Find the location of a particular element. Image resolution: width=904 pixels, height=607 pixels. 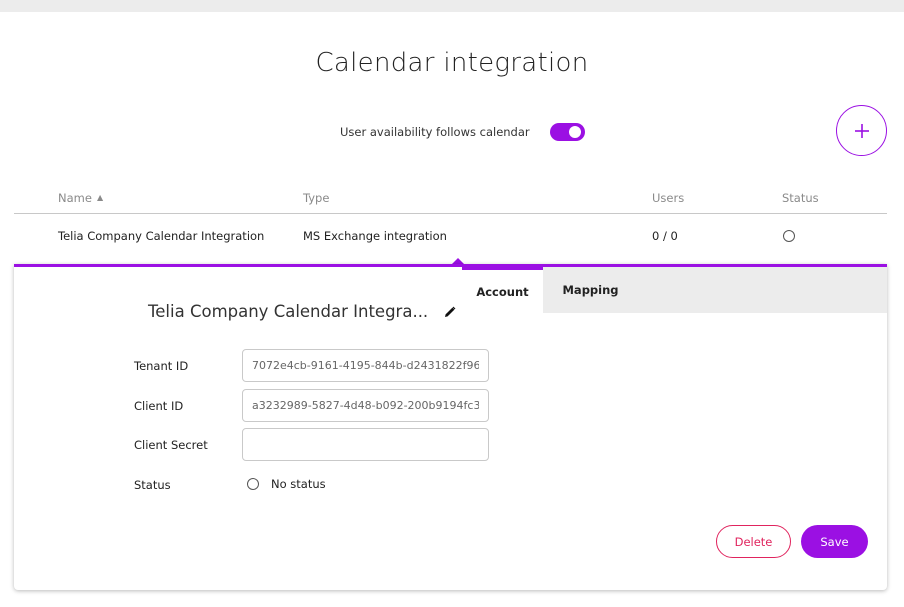

empty-circle-icon is located at coordinates (789, 236).